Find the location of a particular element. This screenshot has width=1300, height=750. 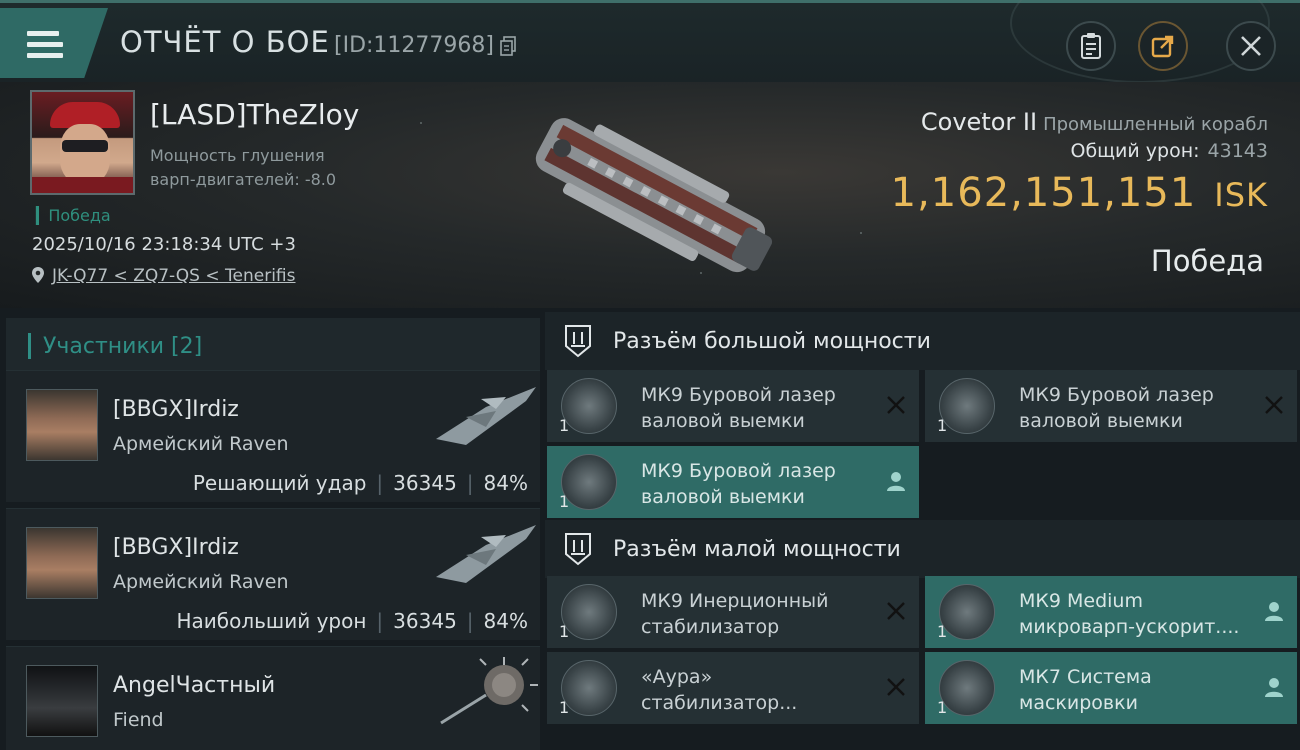

copy-icon is located at coordinates (508, 46).